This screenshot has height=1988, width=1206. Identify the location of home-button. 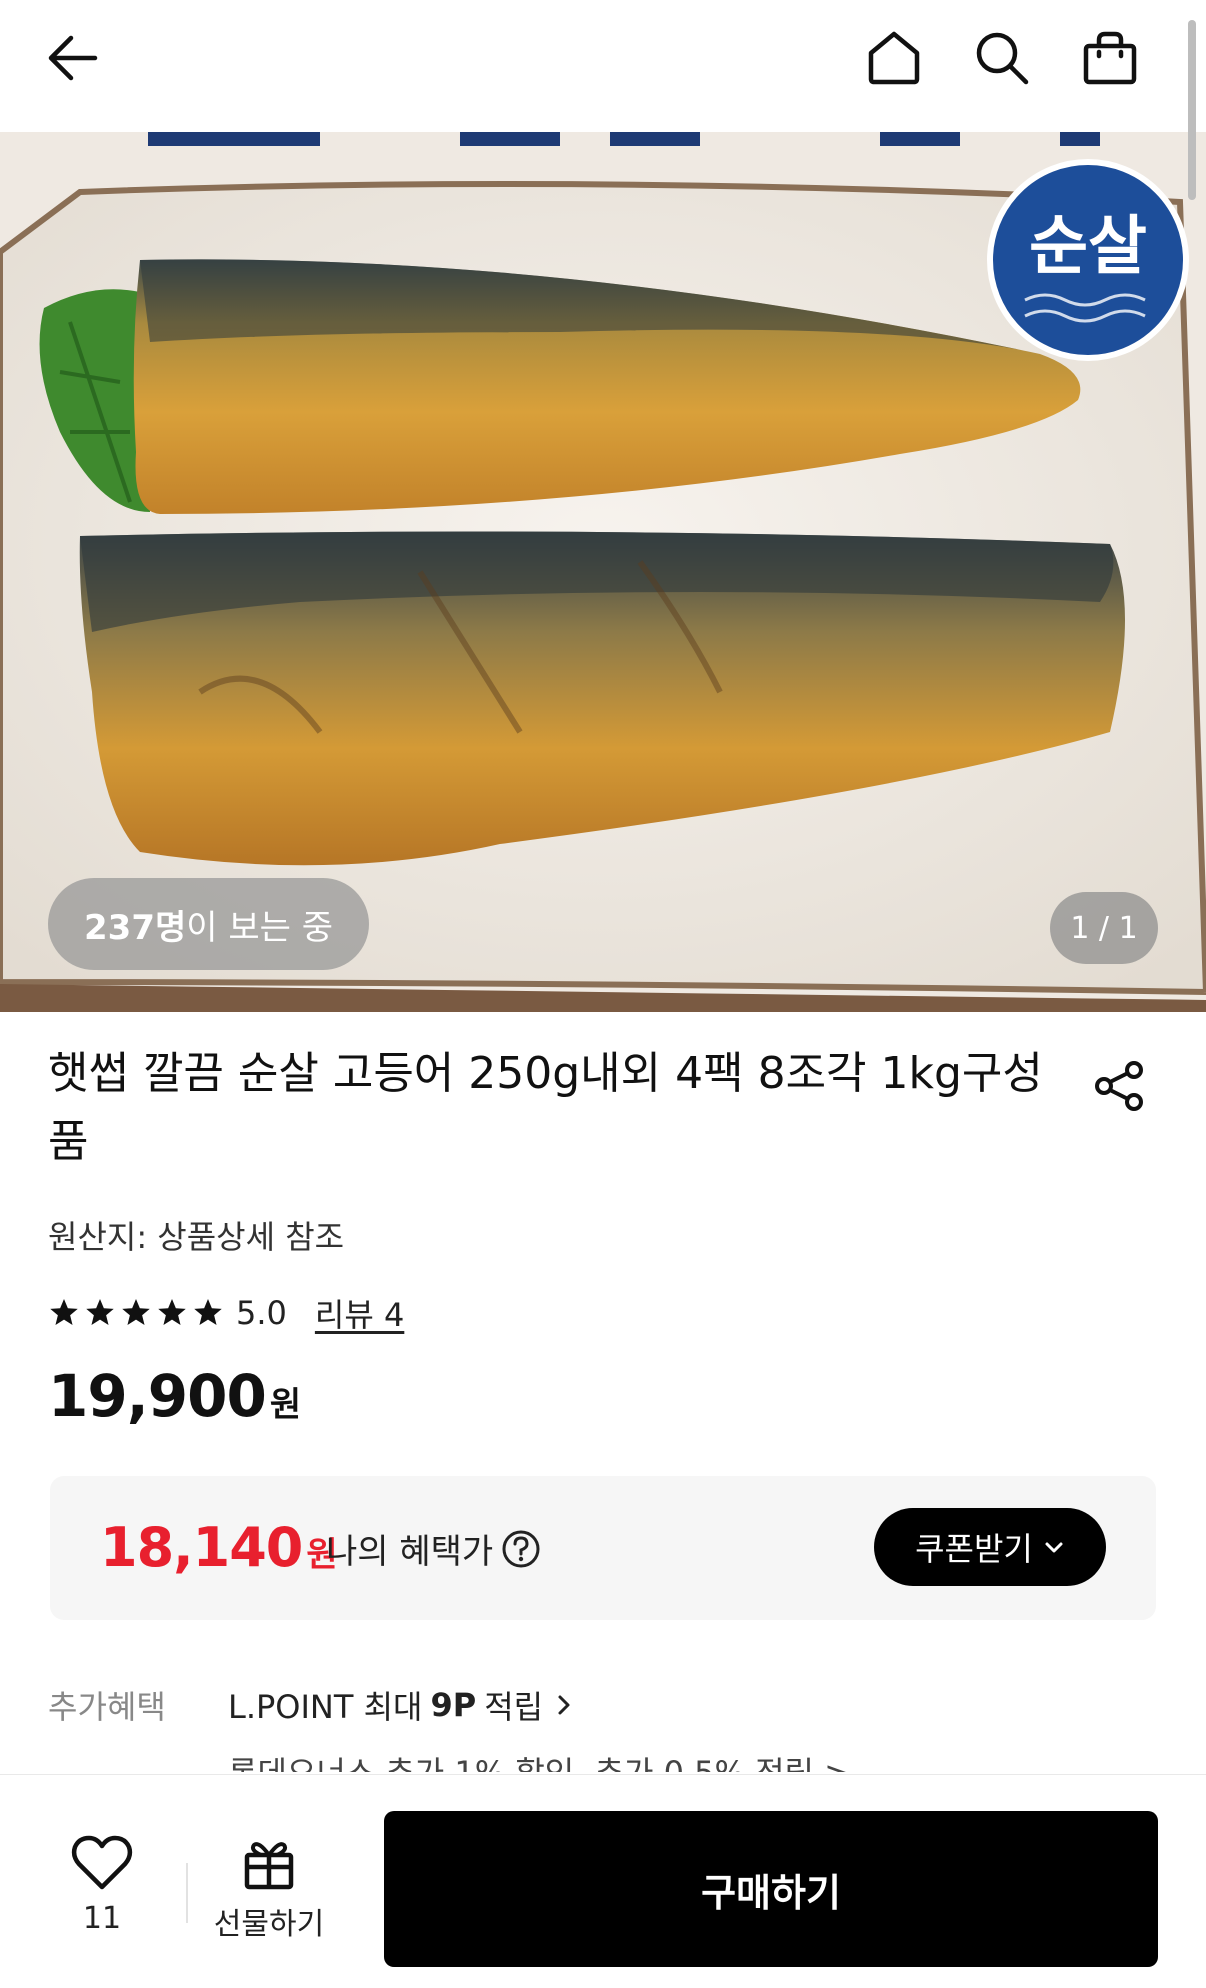
(894, 58).